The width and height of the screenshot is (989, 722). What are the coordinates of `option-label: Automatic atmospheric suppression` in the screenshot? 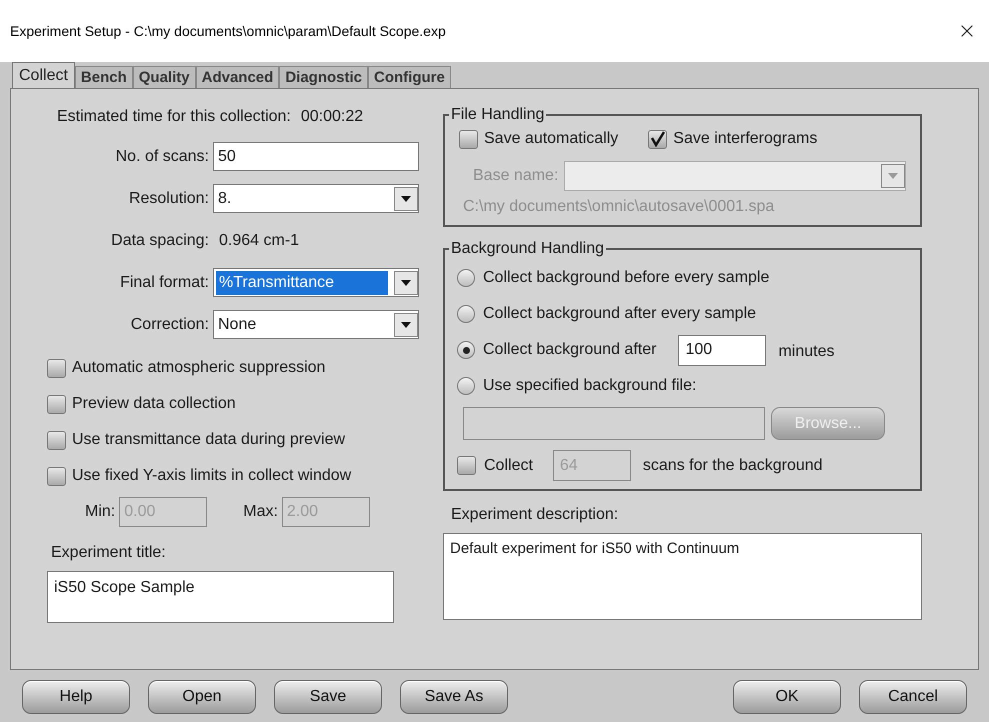 It's located at (199, 368).